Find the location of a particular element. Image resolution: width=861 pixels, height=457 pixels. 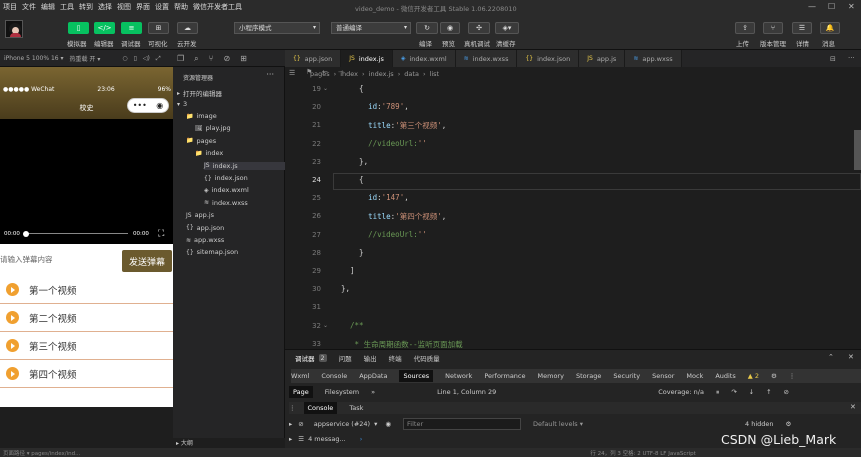

menu-item: 转到 is located at coordinates (86, 7).